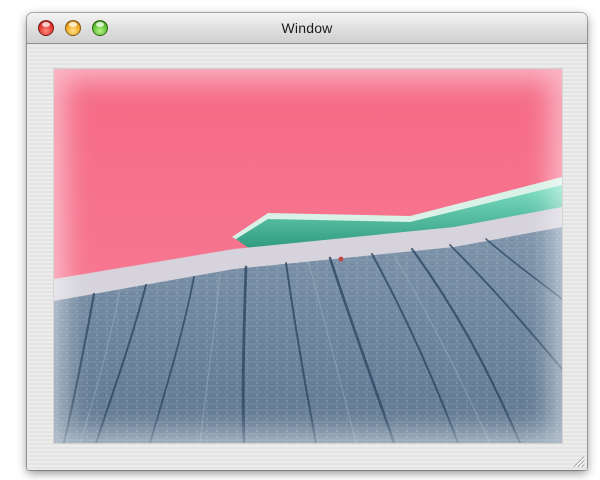 This screenshot has height=480, width=600. I want to click on window-title: Window, so click(307, 28).